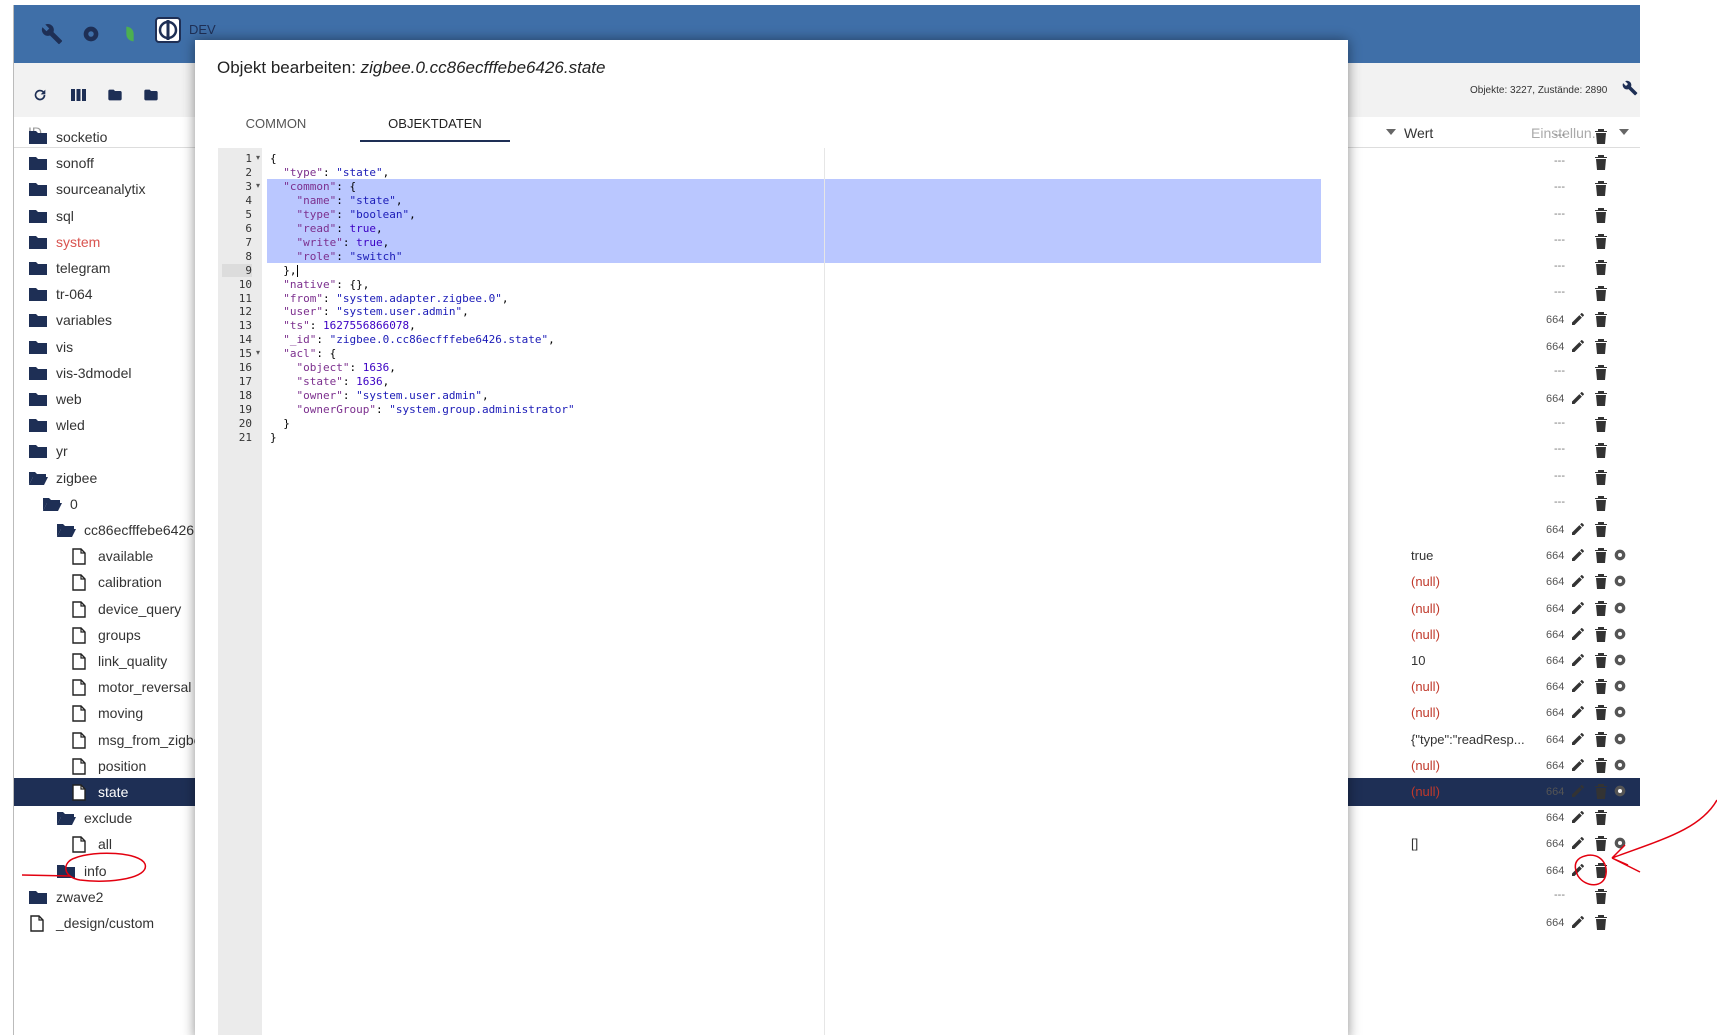 The image size is (1717, 1035). Describe the element at coordinates (46, 875) in the screenshot. I see `annotation-underline` at that location.